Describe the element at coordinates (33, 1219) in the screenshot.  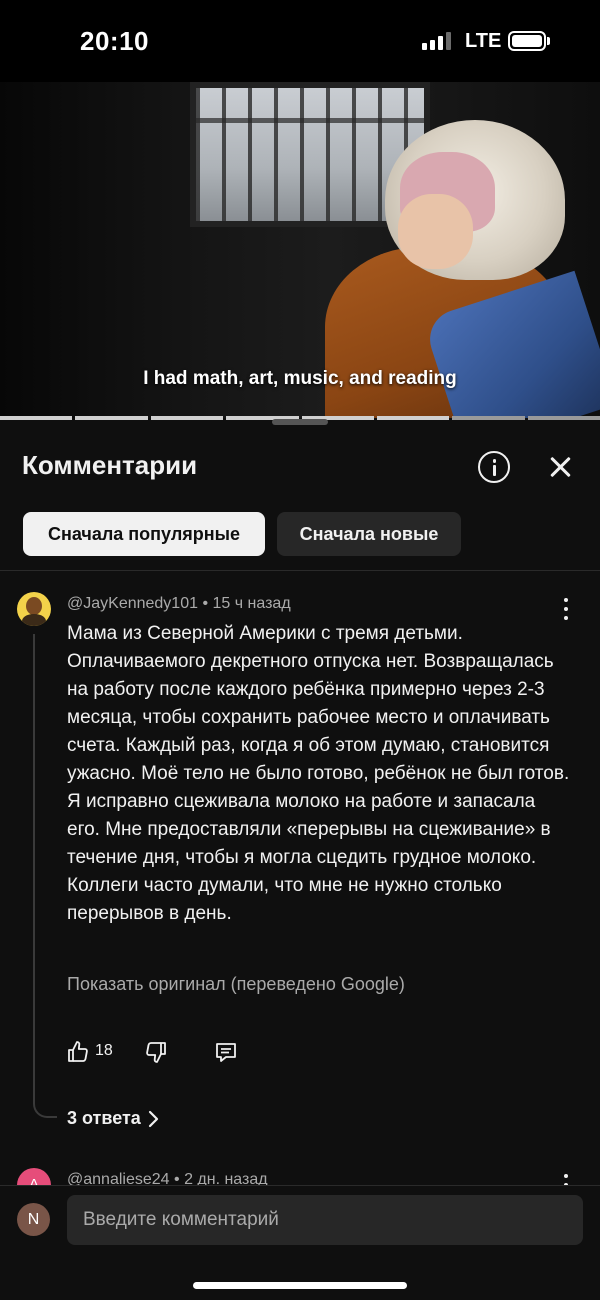
I see `avatar: N` at that location.